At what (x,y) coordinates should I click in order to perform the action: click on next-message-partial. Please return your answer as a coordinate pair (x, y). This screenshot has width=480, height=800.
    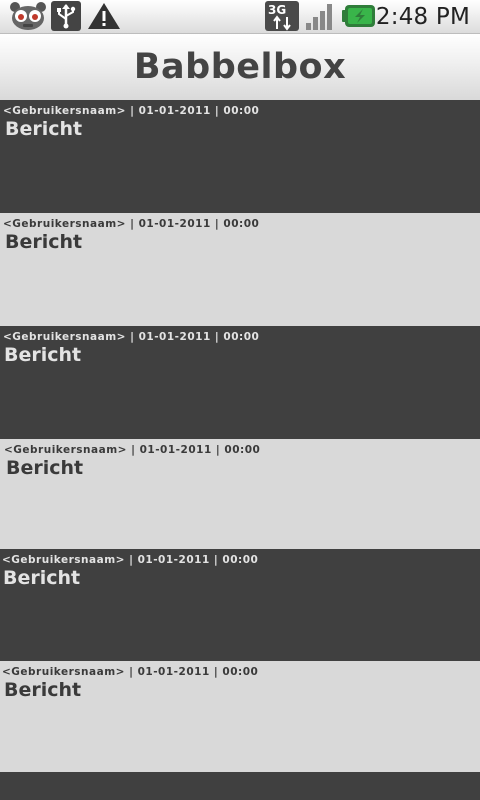
    Looking at the image, I should click on (240, 786).